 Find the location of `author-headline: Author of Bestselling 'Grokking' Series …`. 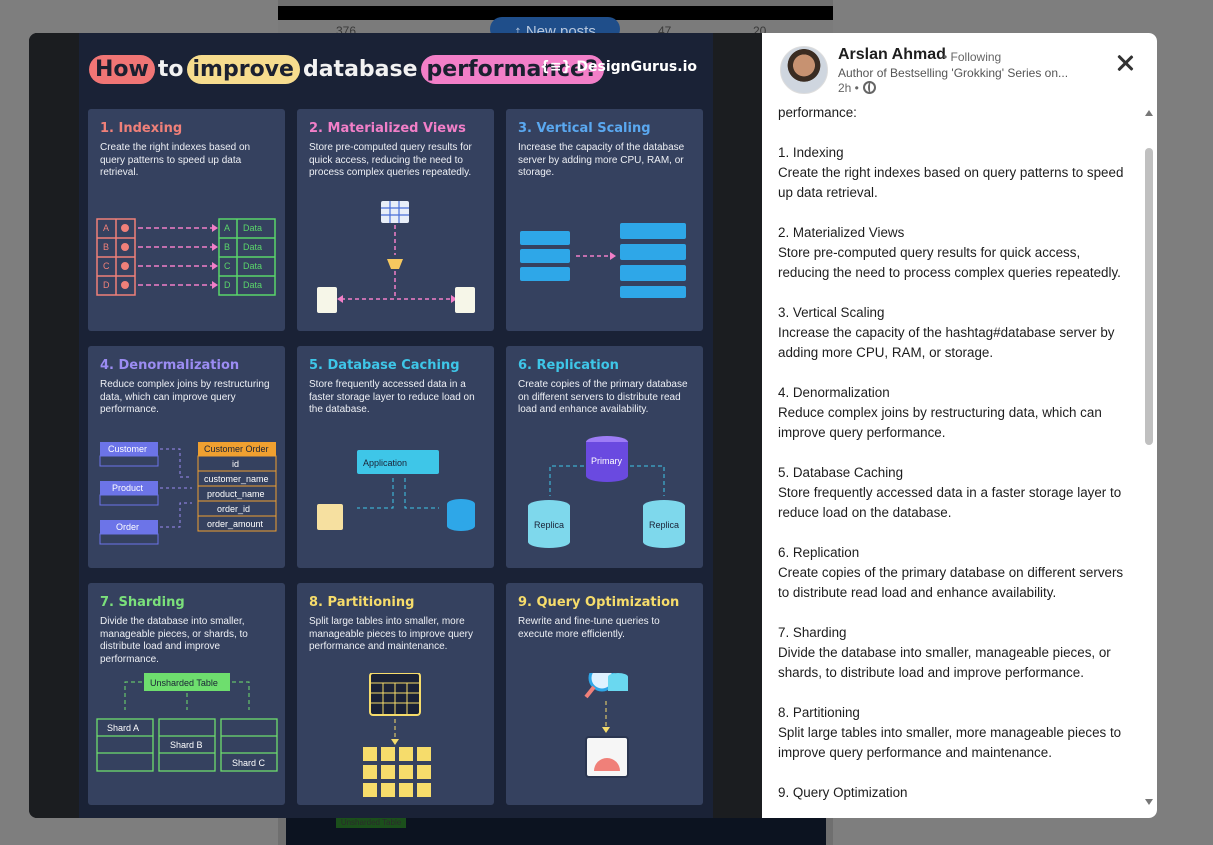

author-headline: Author of Bestselling 'Grokking' Series … is located at coordinates (953, 73).